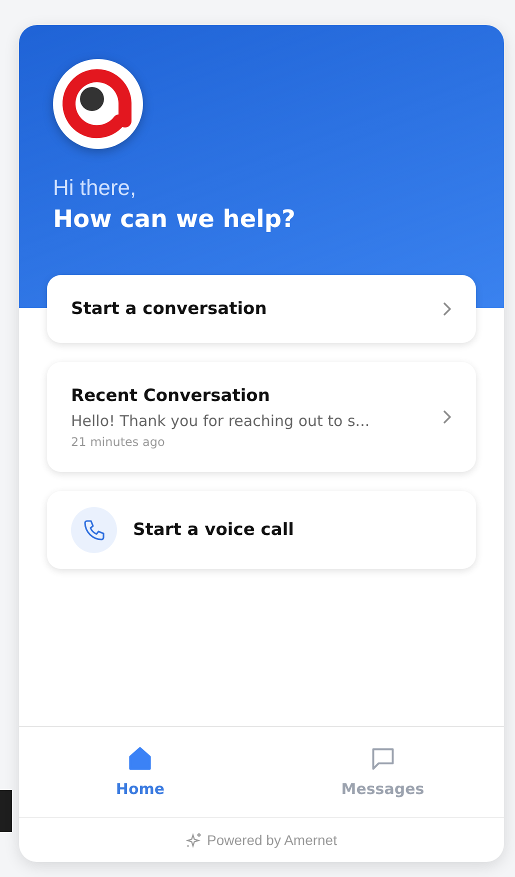 This screenshot has height=877, width=515. What do you see at coordinates (383, 759) in the screenshot?
I see `chat-bubble-icon` at bounding box center [383, 759].